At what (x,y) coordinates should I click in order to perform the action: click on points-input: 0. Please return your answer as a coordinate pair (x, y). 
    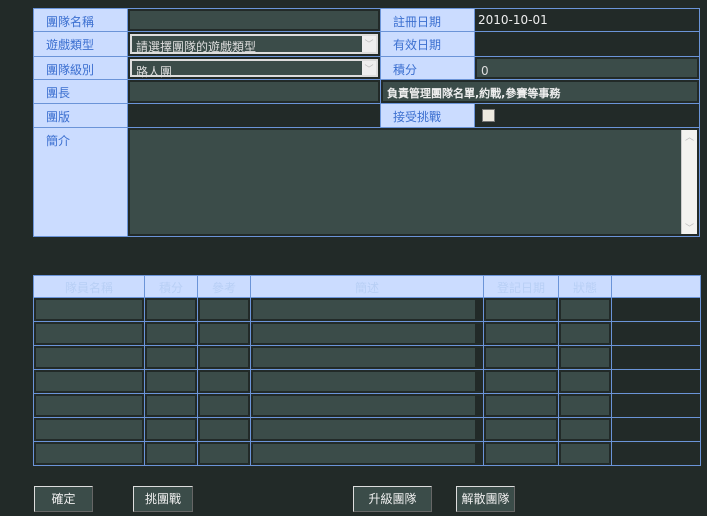
    Looking at the image, I should click on (587, 68).